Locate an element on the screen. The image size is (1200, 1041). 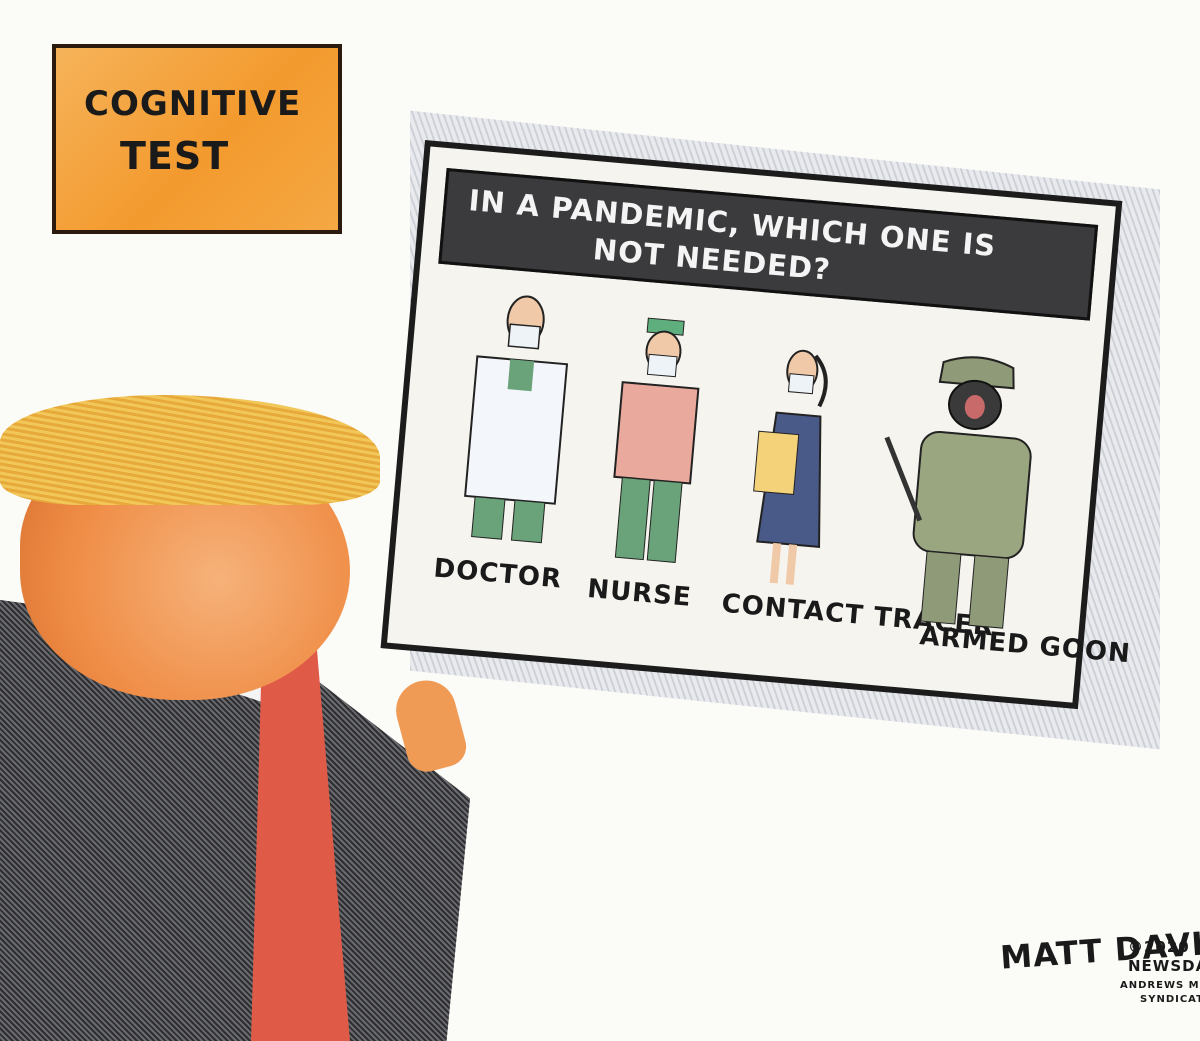
doctor-figure: DOCTOR is located at coordinates (510, 439).